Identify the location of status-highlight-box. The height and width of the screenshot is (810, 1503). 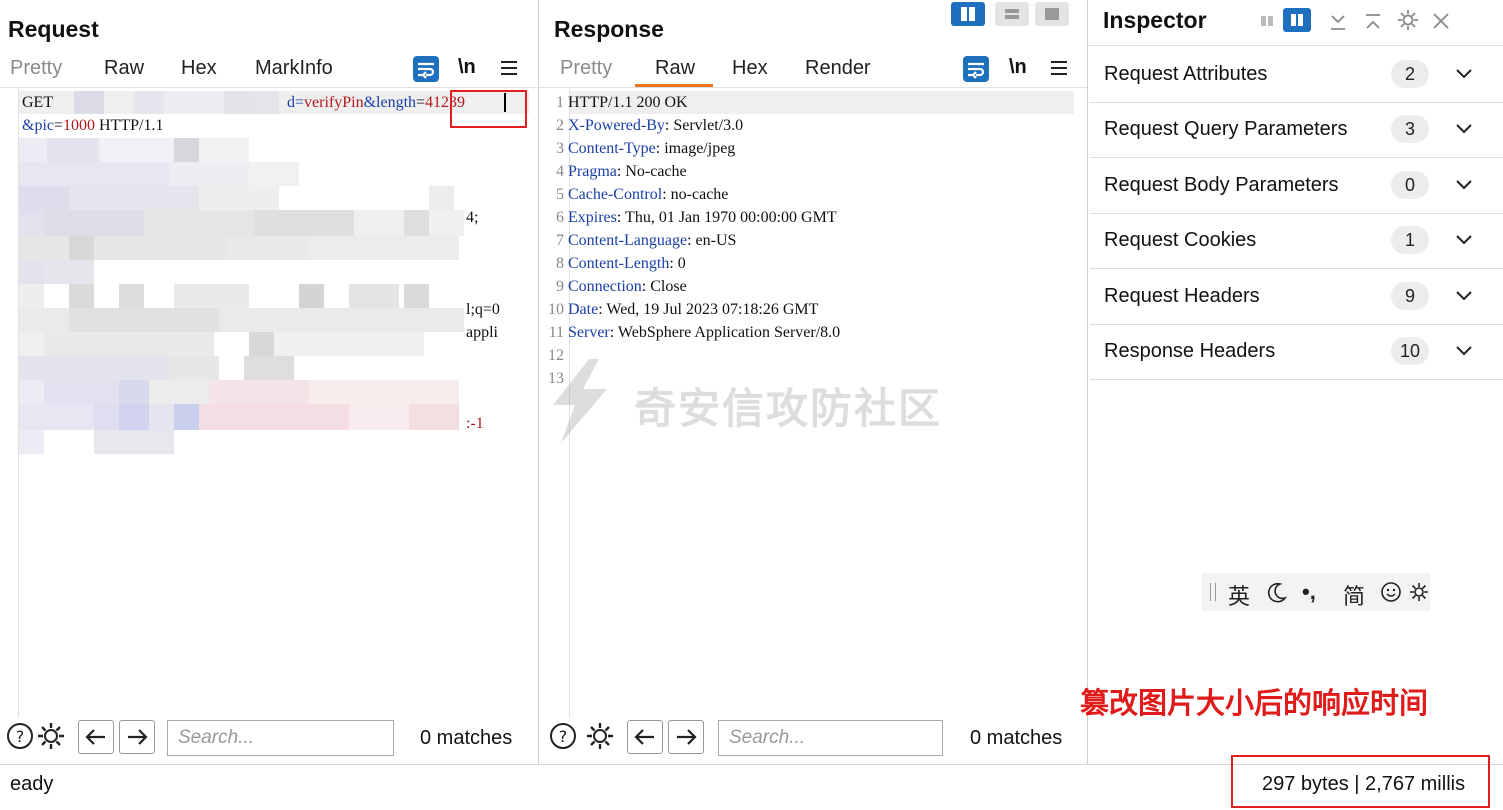
(1360, 781).